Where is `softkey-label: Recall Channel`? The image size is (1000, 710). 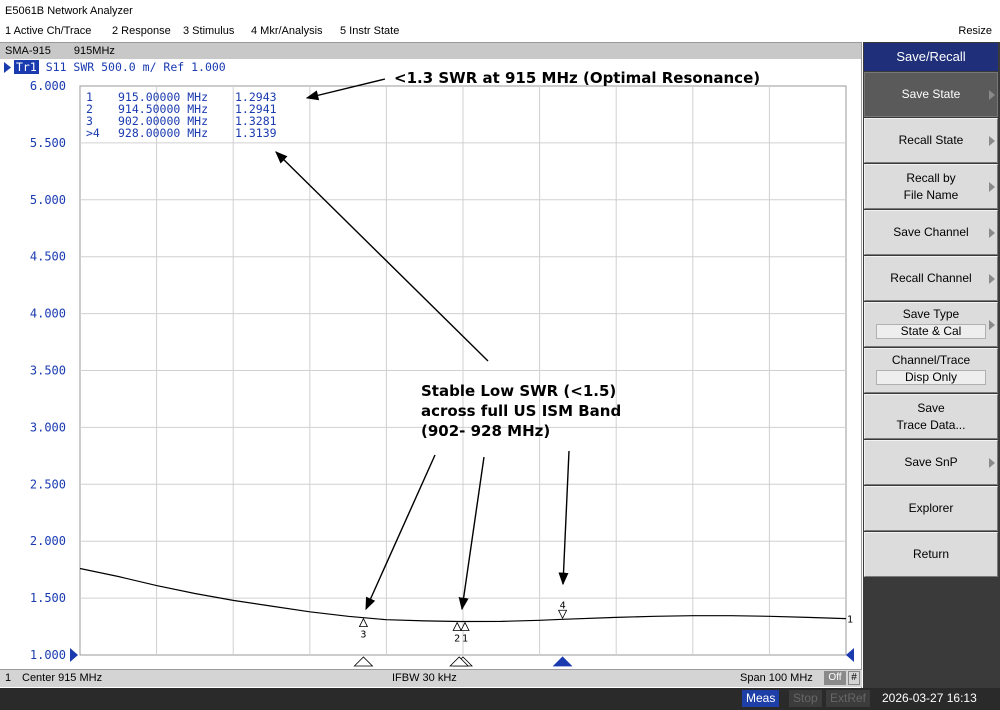
softkey-label: Recall Channel is located at coordinates (931, 278).